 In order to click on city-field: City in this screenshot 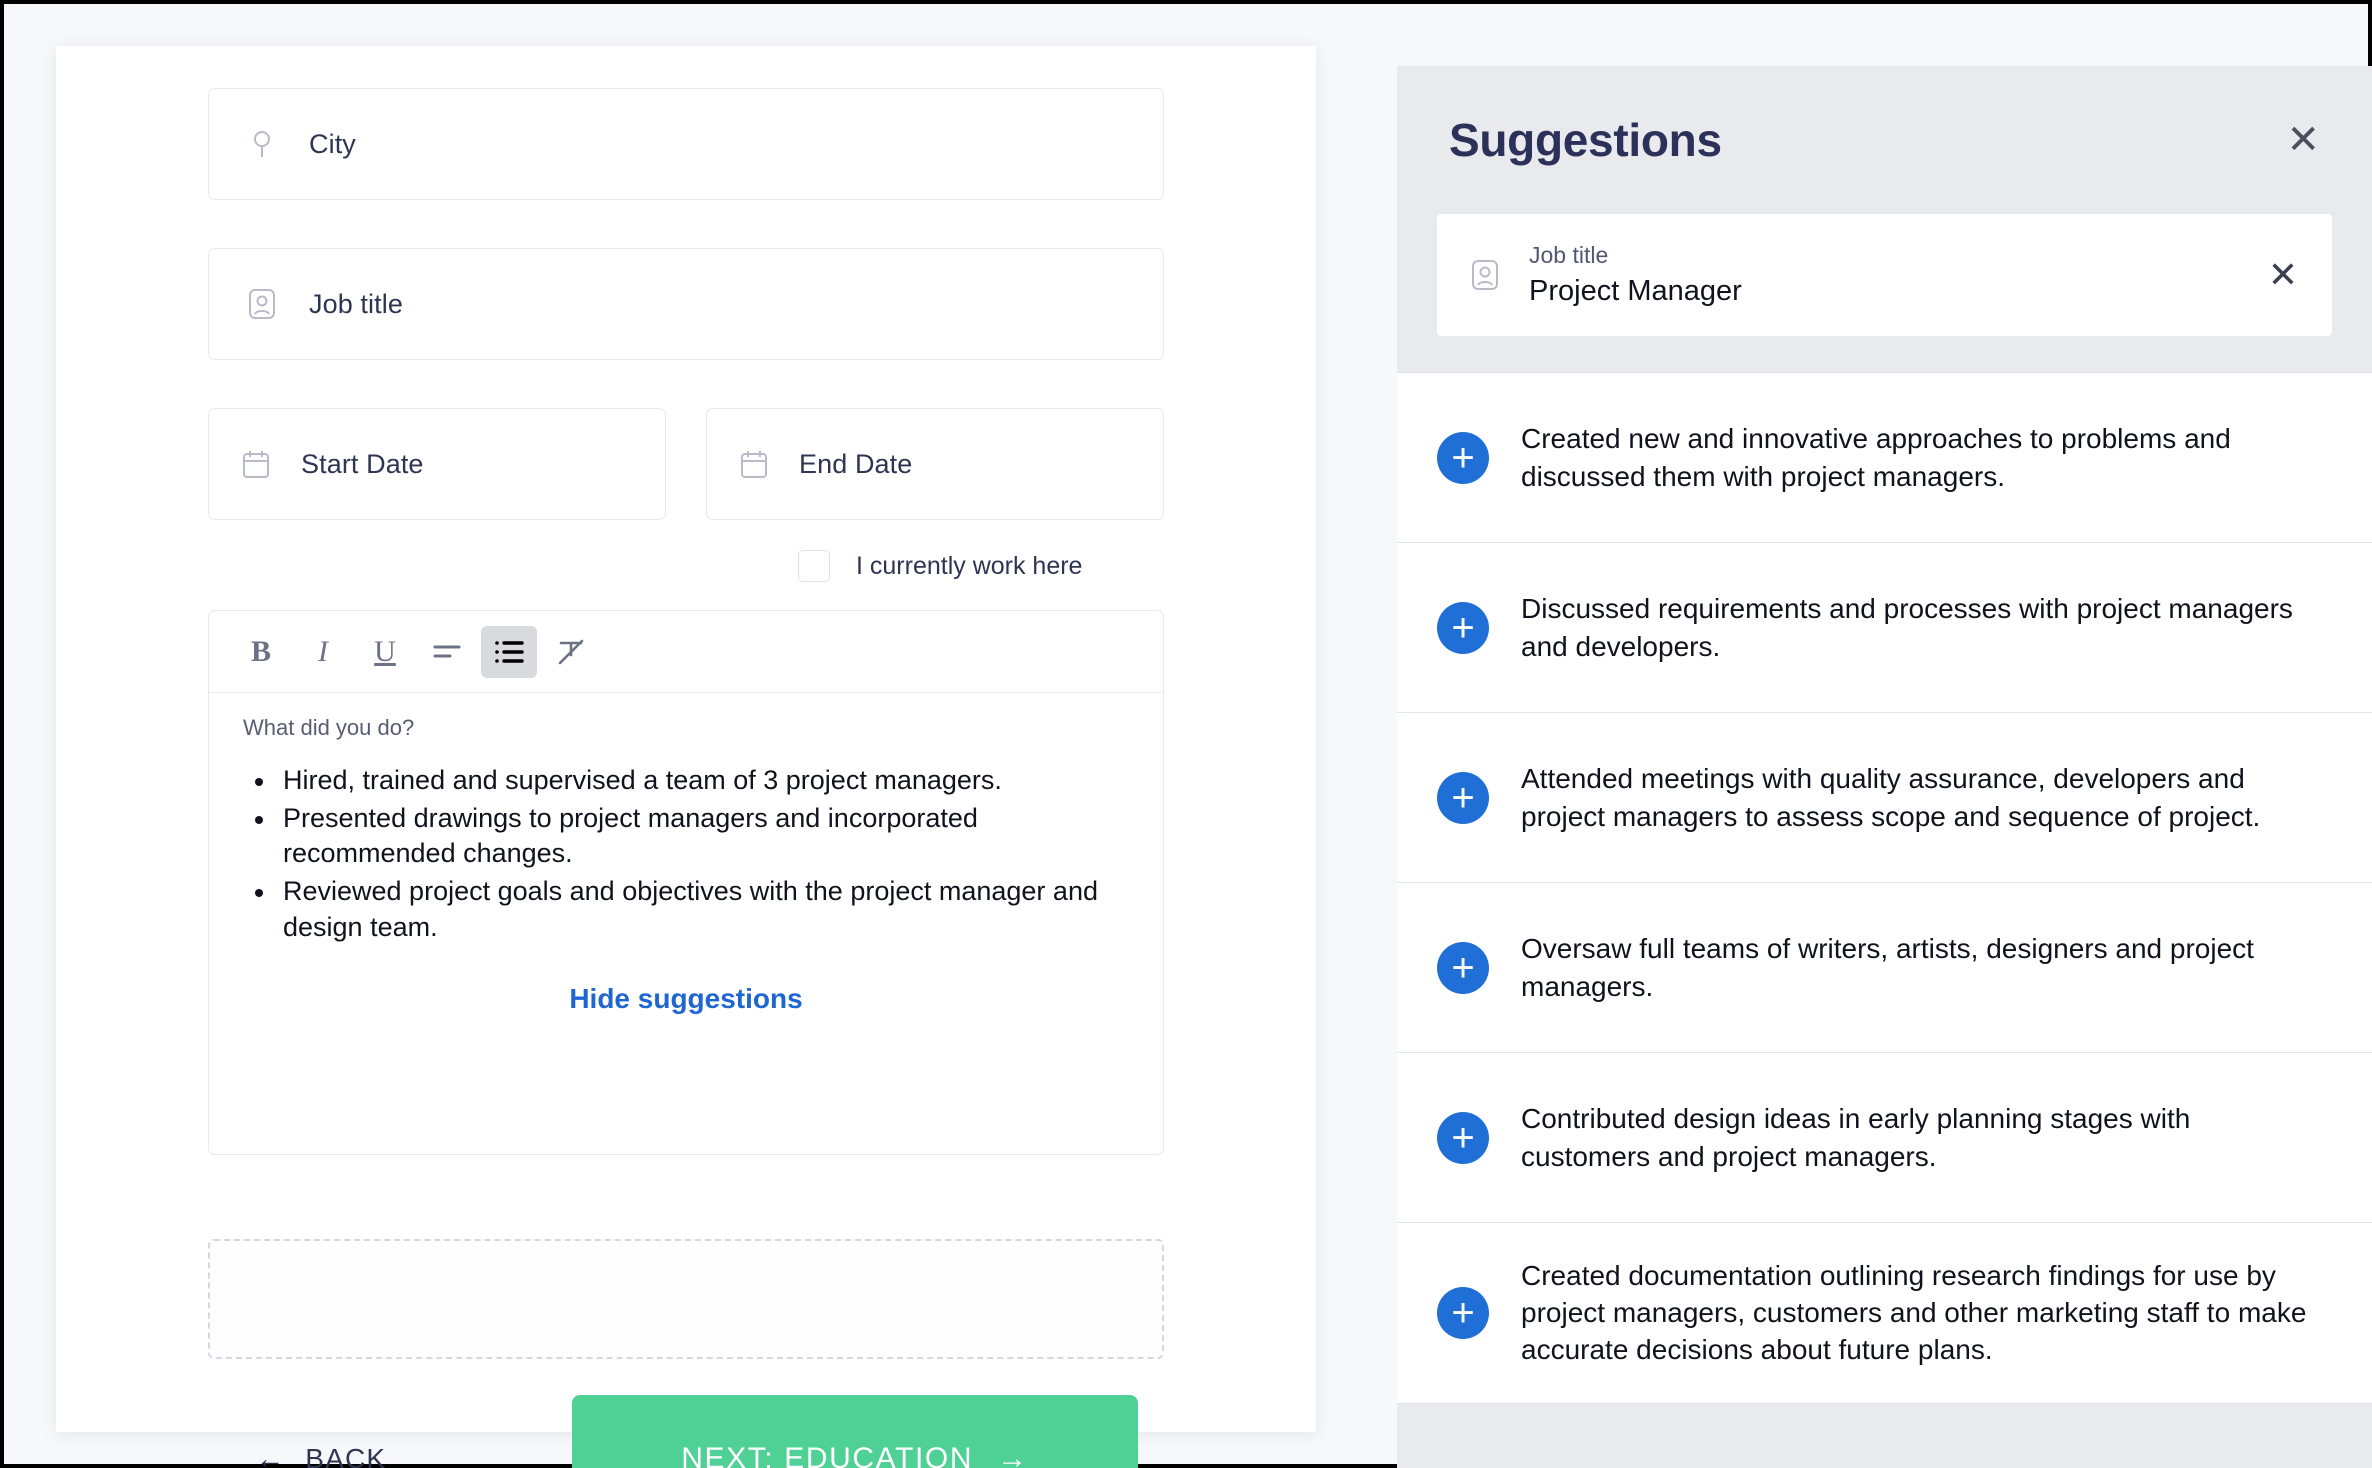, I will do `click(686, 144)`.